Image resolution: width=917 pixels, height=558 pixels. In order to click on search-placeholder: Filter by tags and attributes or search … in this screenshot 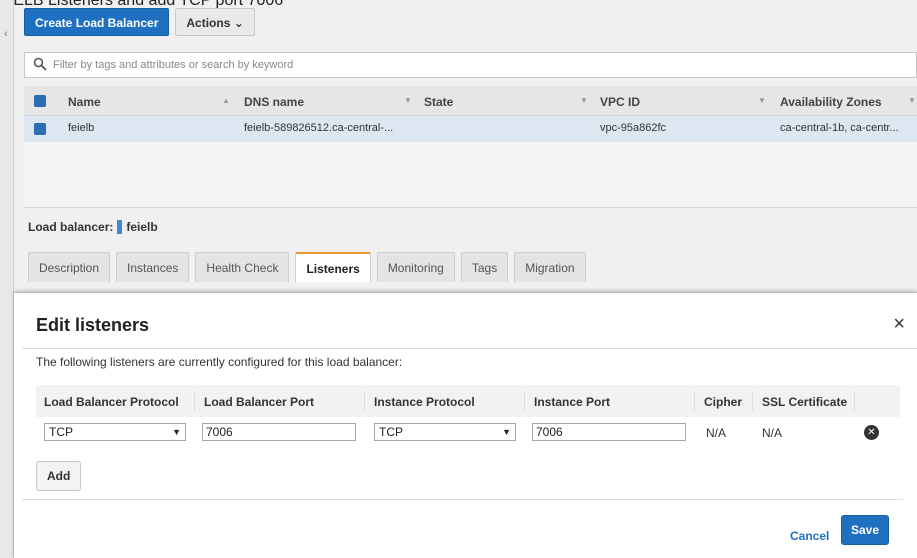, I will do `click(173, 65)`.